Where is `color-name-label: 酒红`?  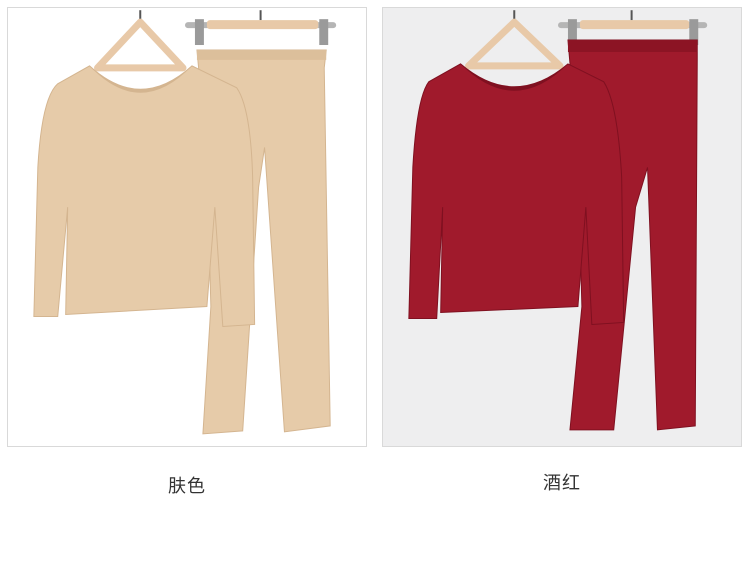 color-name-label: 酒红 is located at coordinates (562, 483).